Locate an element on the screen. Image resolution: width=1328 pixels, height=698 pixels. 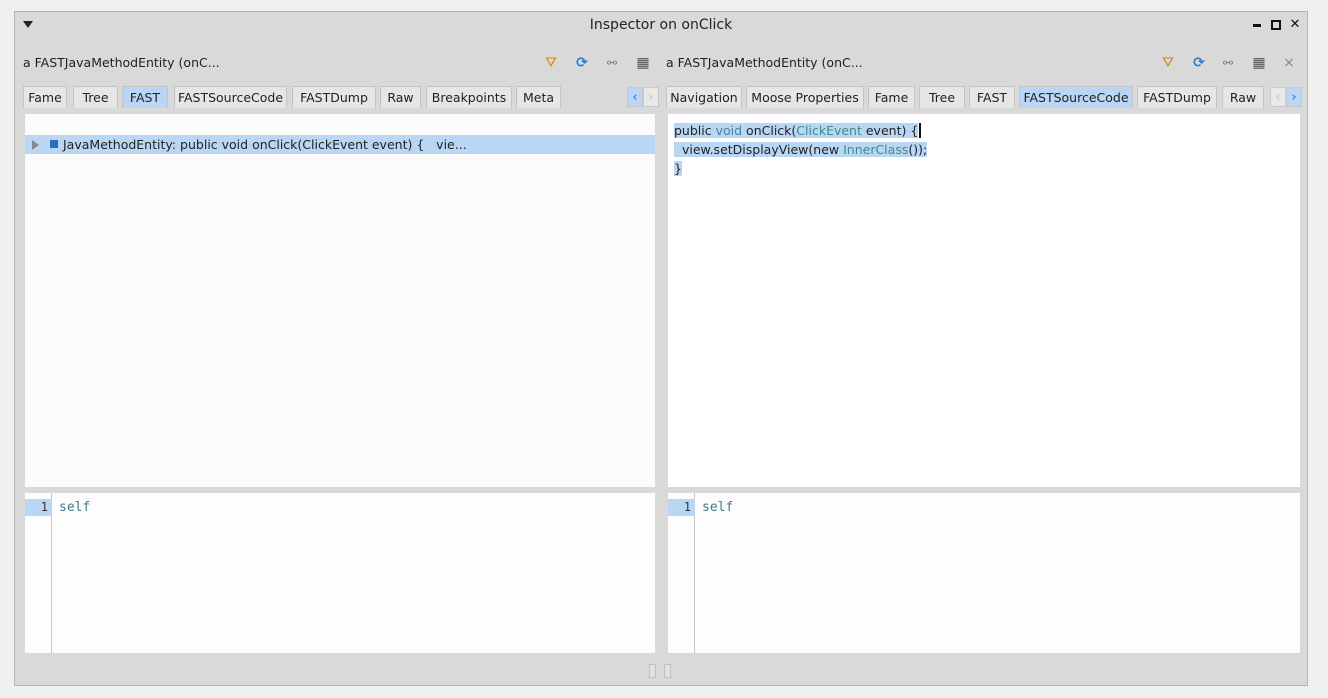
right-pane-header: a FASTJavaMethodEntity (onC... ⛛ ⟳ ⚯ ▦ × is located at coordinates (983, 64).